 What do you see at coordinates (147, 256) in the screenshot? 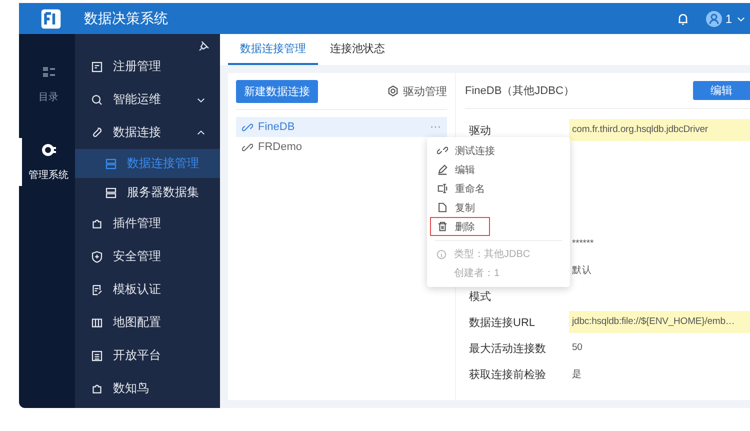
I see `menu-item: 安全管理` at bounding box center [147, 256].